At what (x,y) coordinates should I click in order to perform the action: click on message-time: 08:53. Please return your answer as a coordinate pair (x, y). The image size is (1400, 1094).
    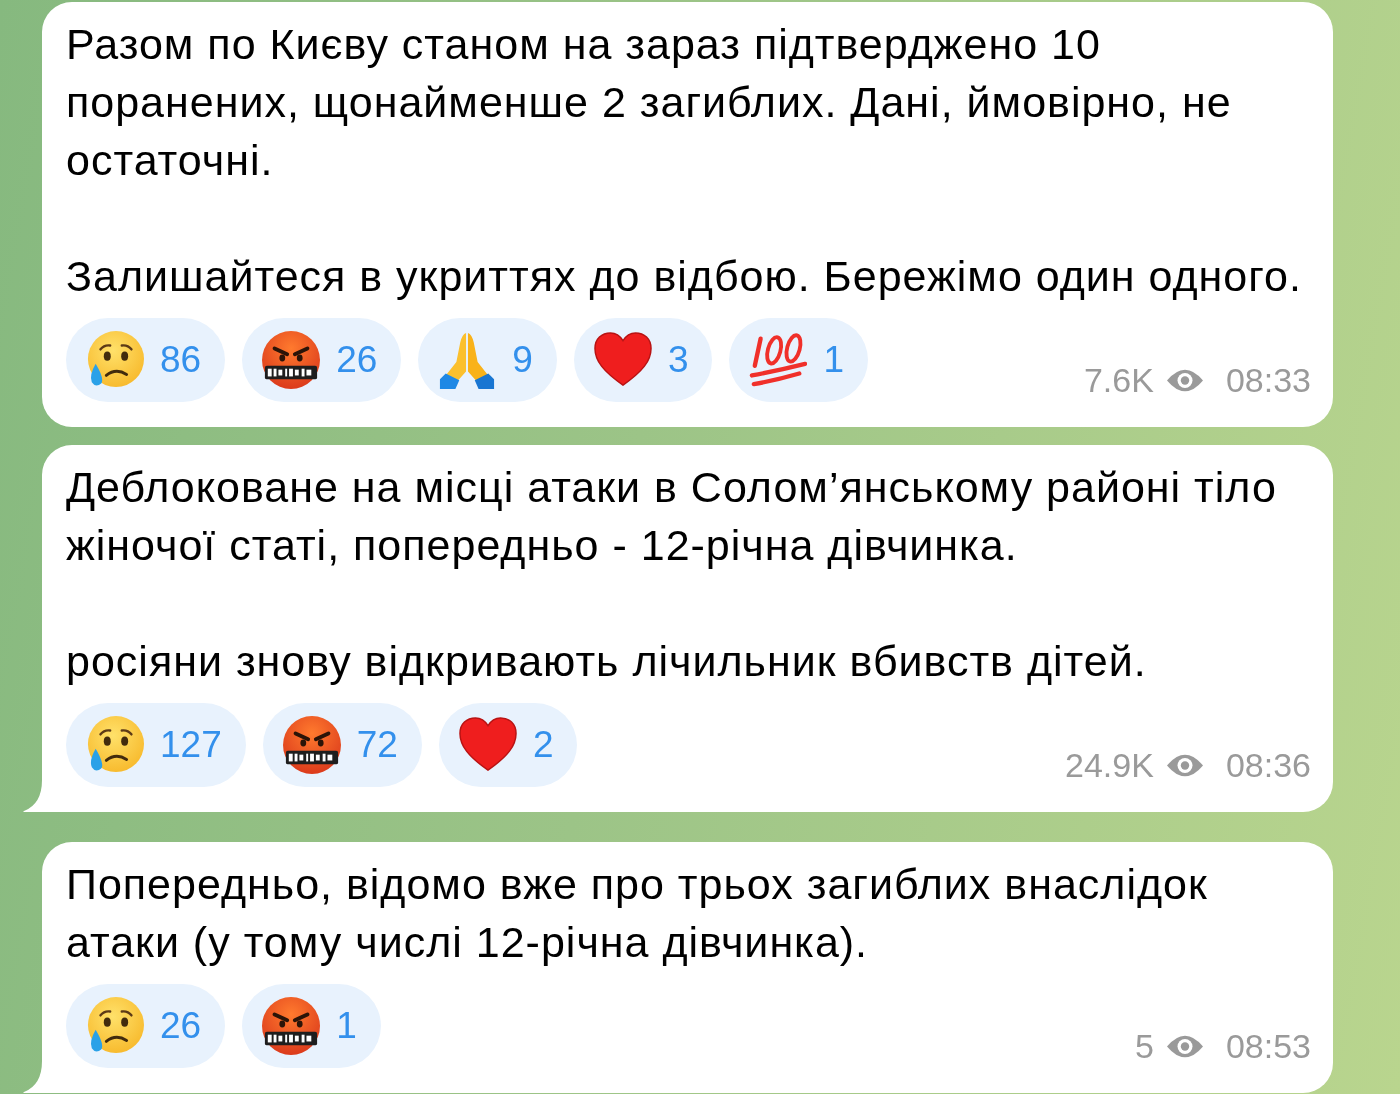
    Looking at the image, I should click on (1268, 1046).